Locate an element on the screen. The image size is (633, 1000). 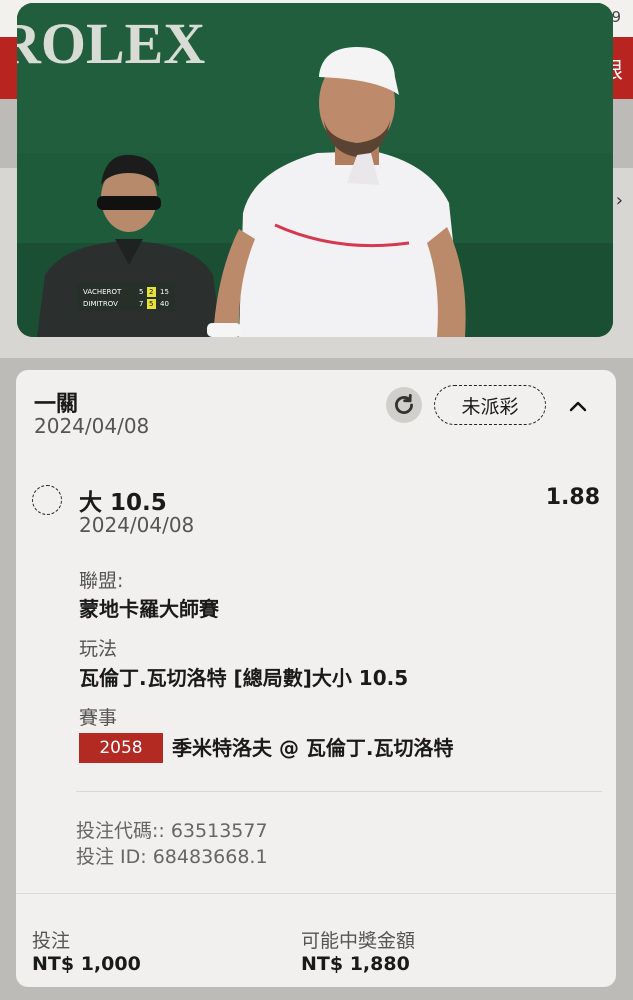
bet-placed-date: 2024/04/08 is located at coordinates (92, 426).